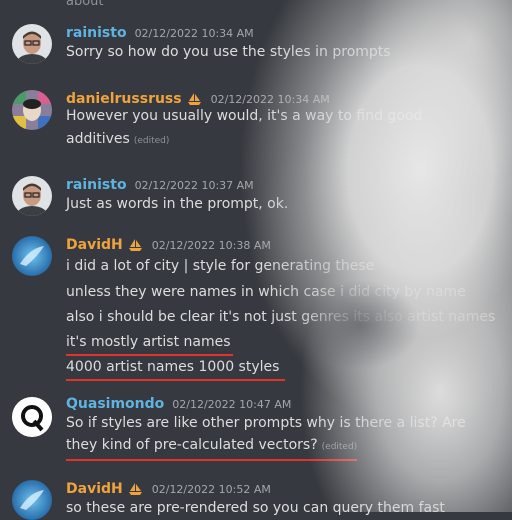  What do you see at coordinates (149, 344) in the screenshot?
I see `message-text-highlighted: it's mostly artist names` at bounding box center [149, 344].